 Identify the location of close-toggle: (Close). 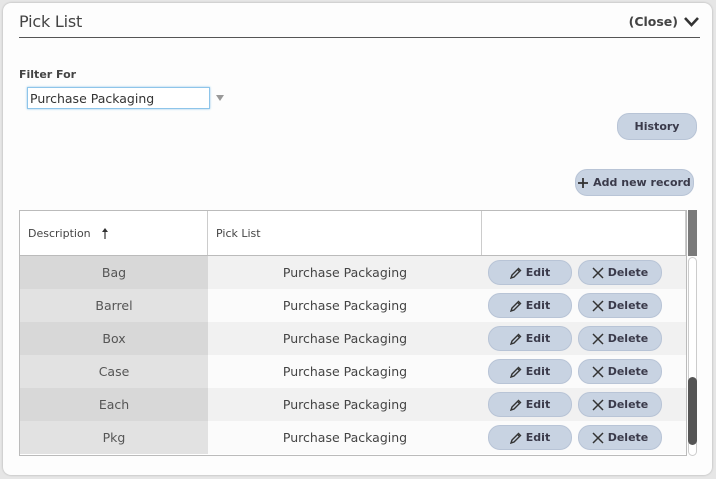
(664, 21).